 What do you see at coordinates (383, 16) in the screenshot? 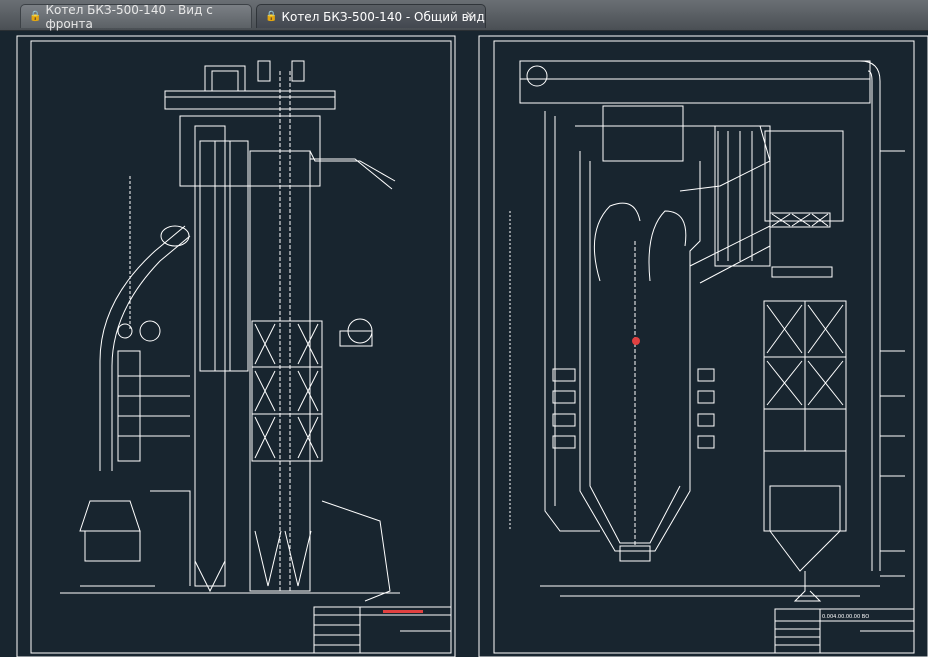
I see `tab-label: Котел БКЗ-500-140 - Общий вид` at bounding box center [383, 16].